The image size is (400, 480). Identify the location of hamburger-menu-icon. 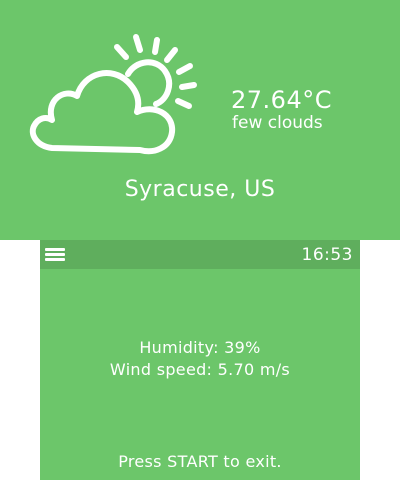
(55, 255).